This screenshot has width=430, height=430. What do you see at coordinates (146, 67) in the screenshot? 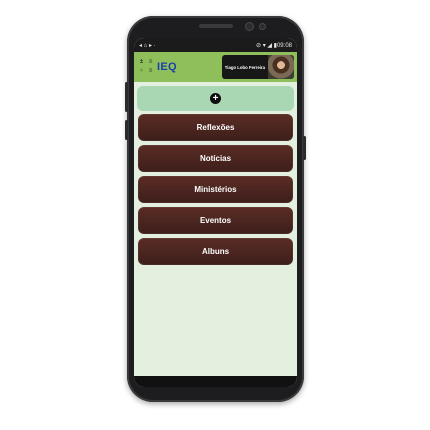
I see `logo-symbols-icon: ± ≡ ♀ ≡` at bounding box center [146, 67].